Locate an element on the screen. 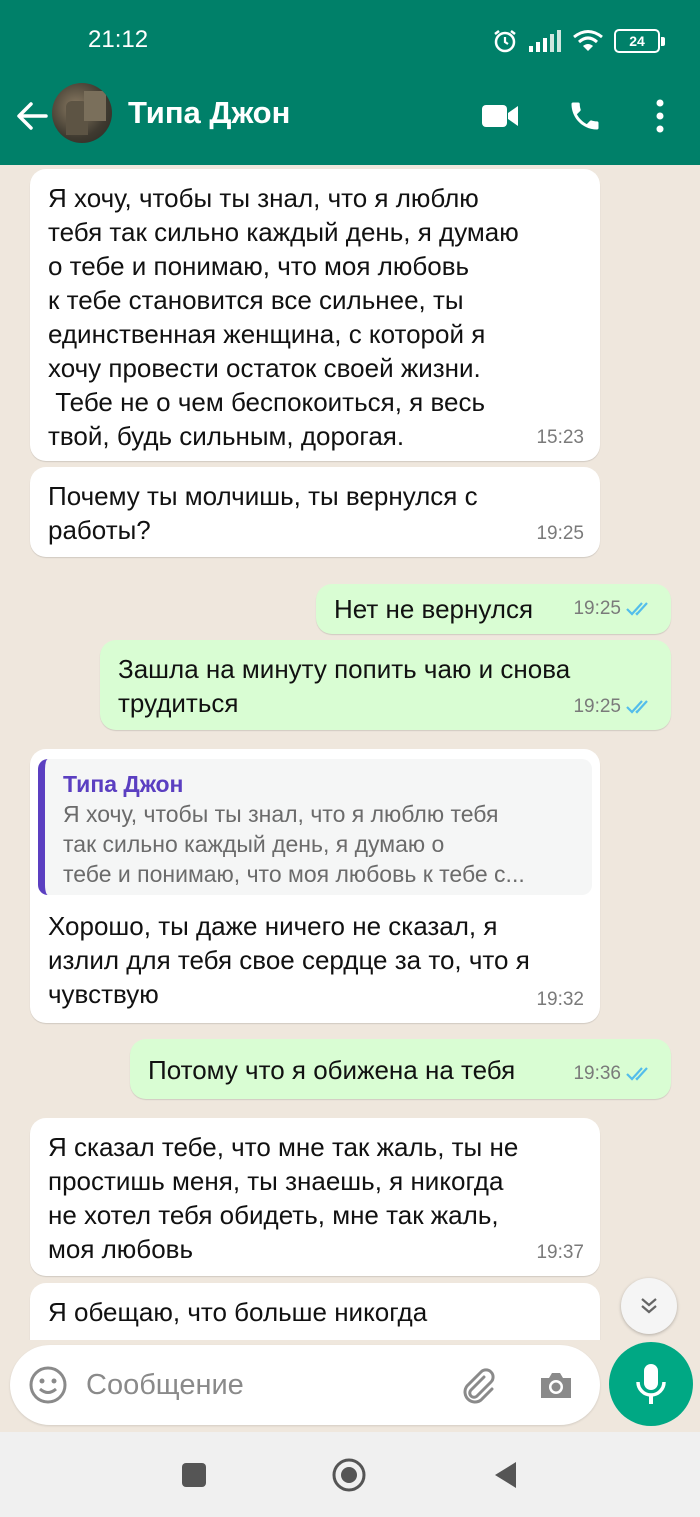  status-icons: 24 is located at coordinates (578, 41).